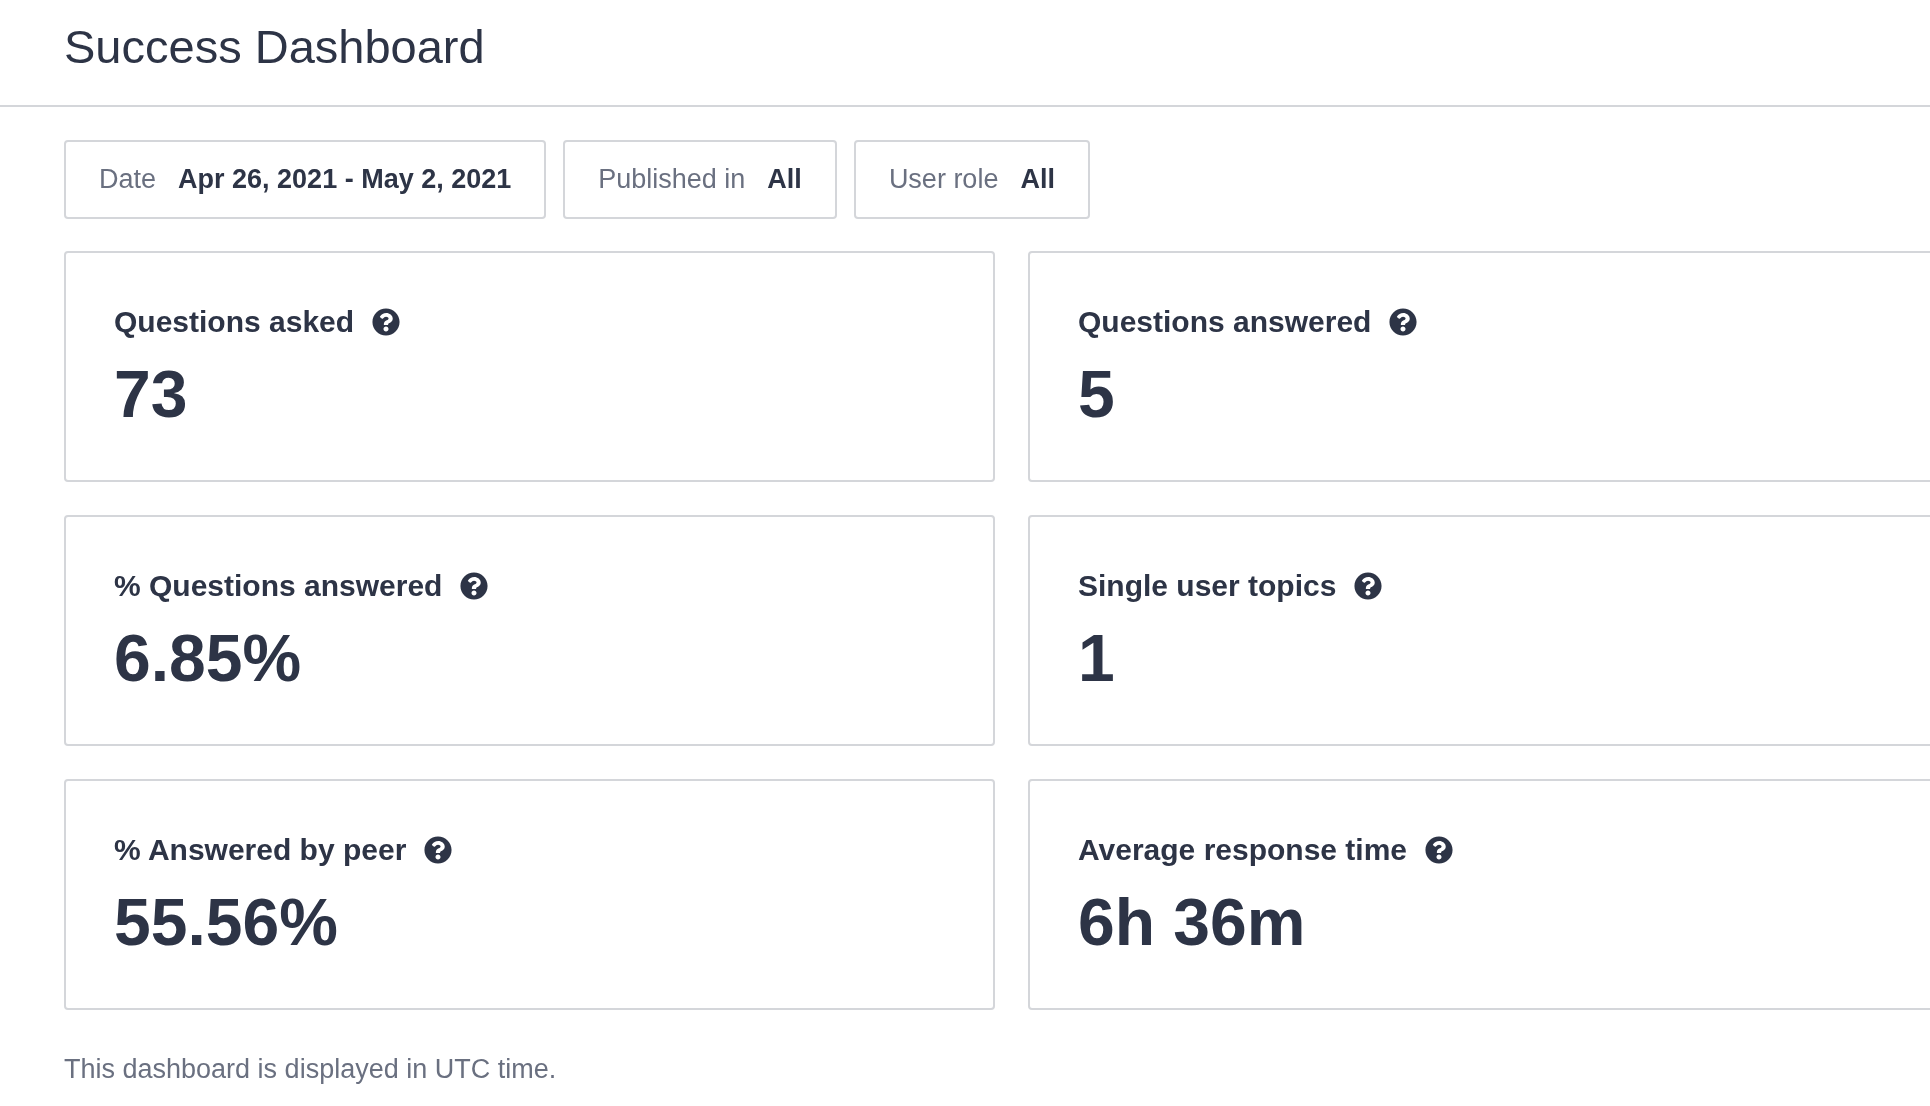 Image resolution: width=1930 pixels, height=1106 pixels. I want to click on filter-button: User role All, so click(971, 179).